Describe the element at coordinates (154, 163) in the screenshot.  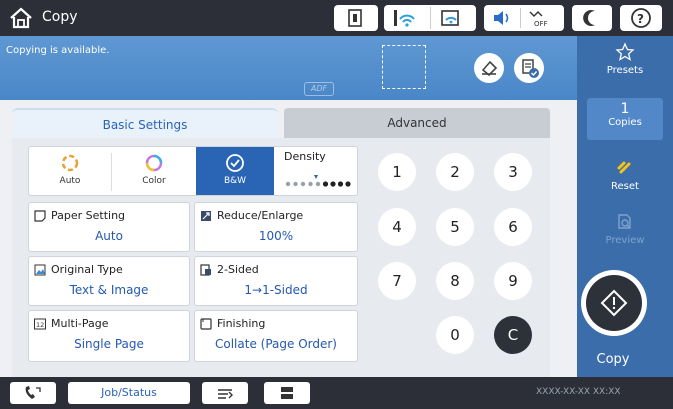
I see `color-icon` at that location.